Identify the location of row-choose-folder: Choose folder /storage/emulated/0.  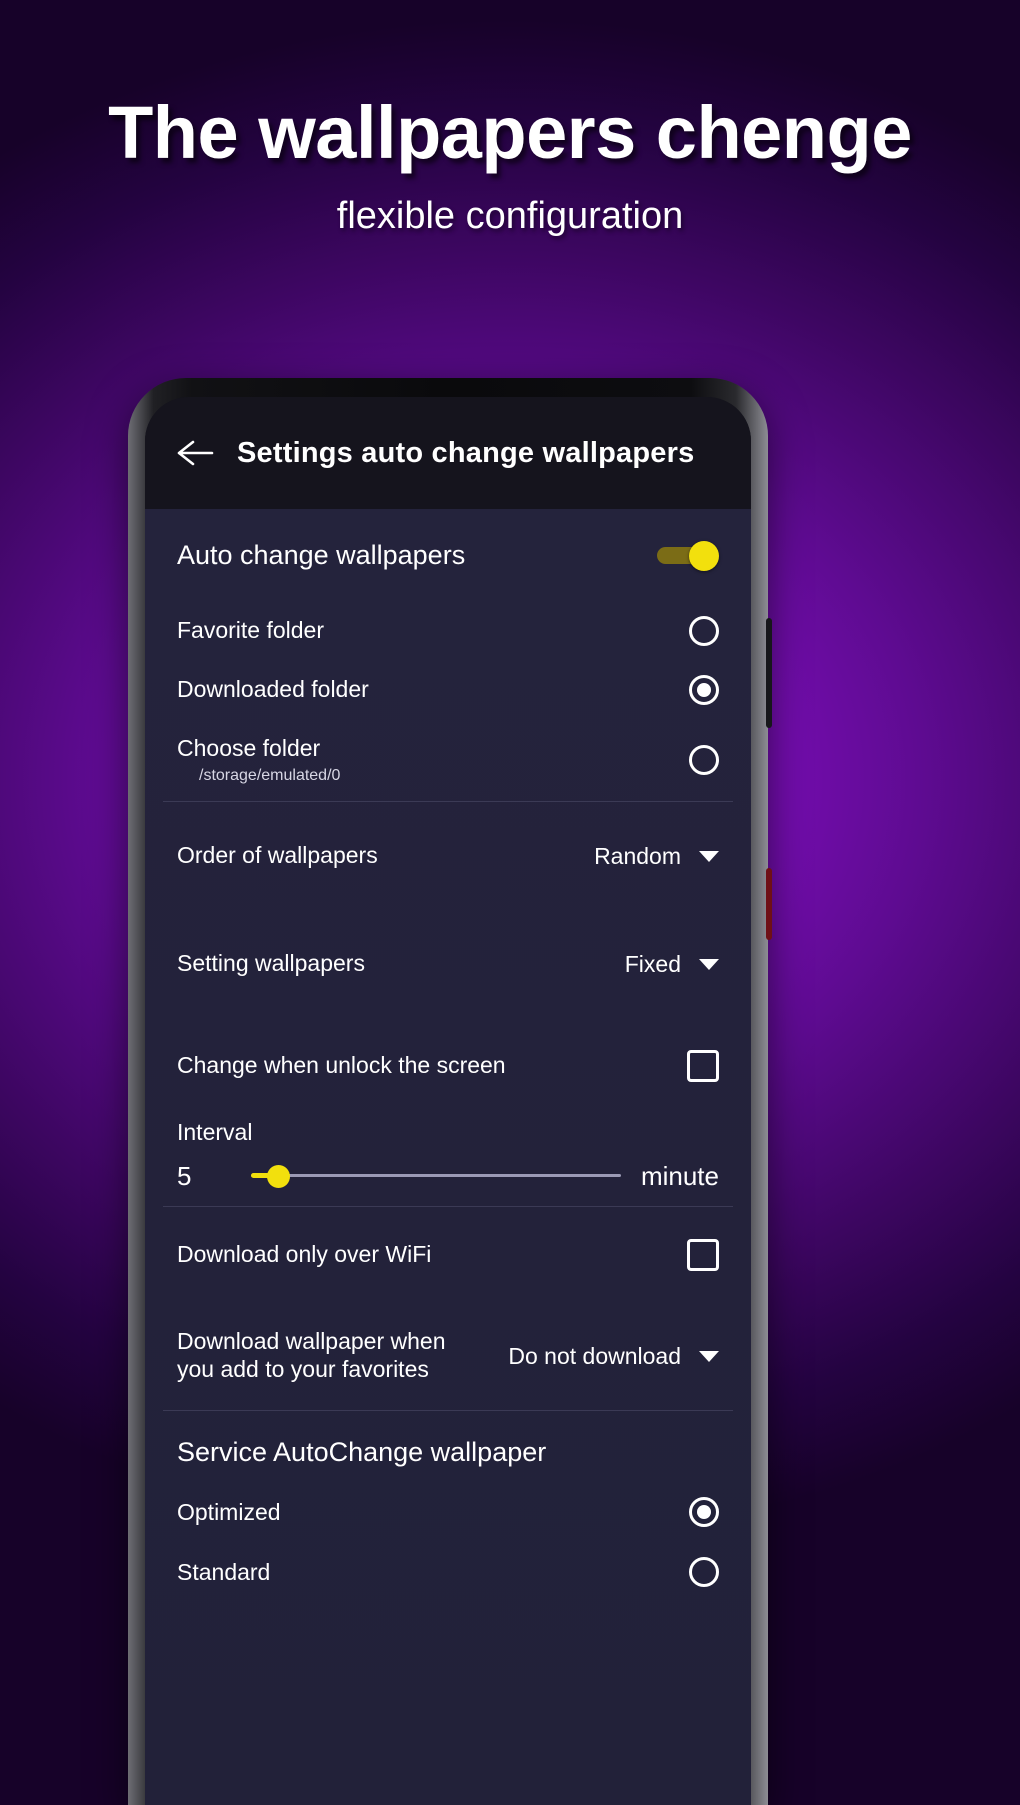
(448, 760).